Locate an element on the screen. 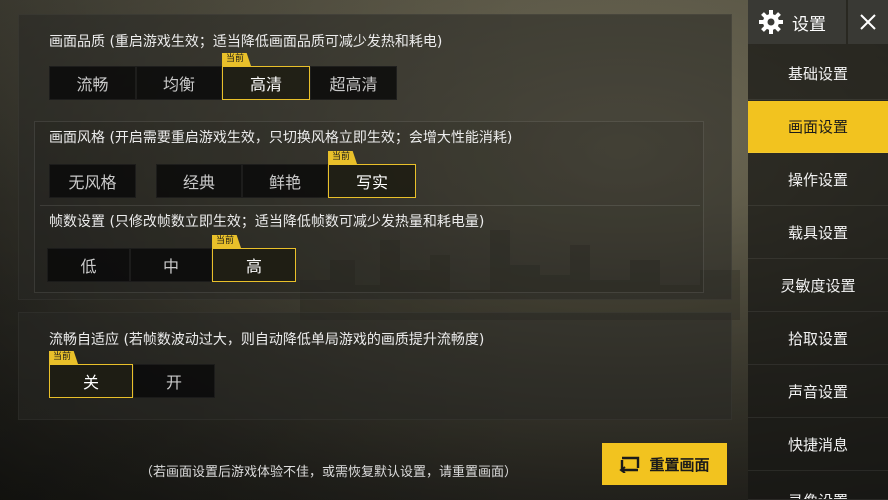  settings-header: 设置 is located at coordinates (797, 22).